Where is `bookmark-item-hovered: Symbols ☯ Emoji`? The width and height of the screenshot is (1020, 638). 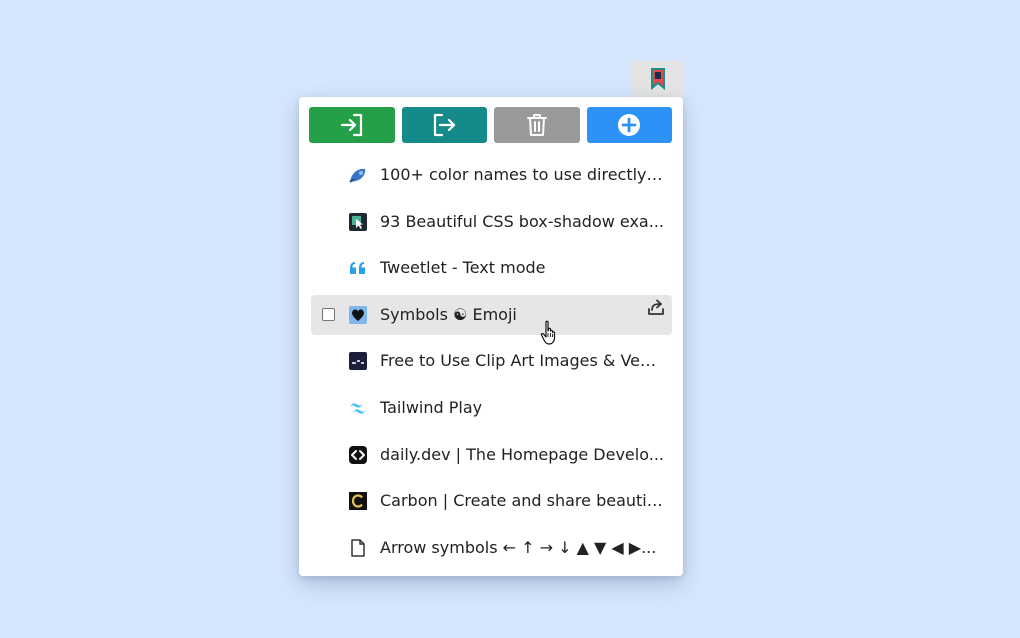
bookmark-item-hovered: Symbols ☯ Emoji is located at coordinates (491, 314).